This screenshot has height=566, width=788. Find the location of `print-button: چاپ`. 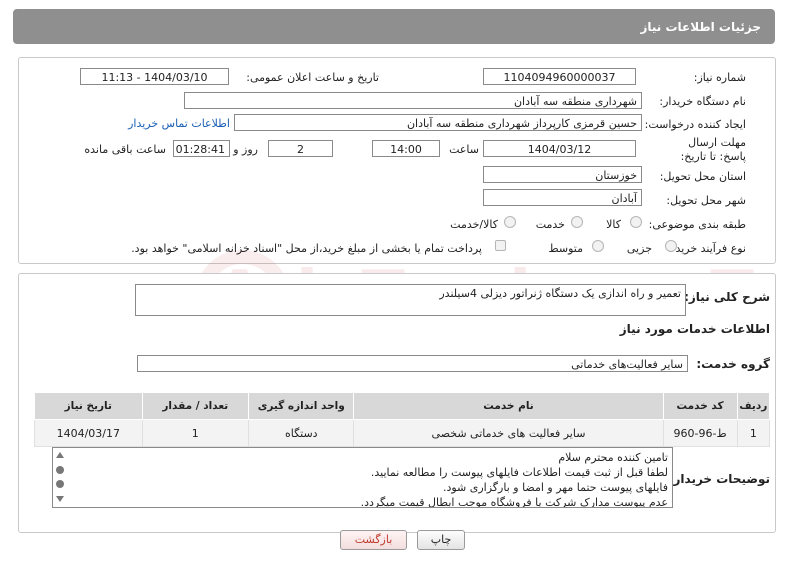

print-button: چاپ is located at coordinates (441, 540).